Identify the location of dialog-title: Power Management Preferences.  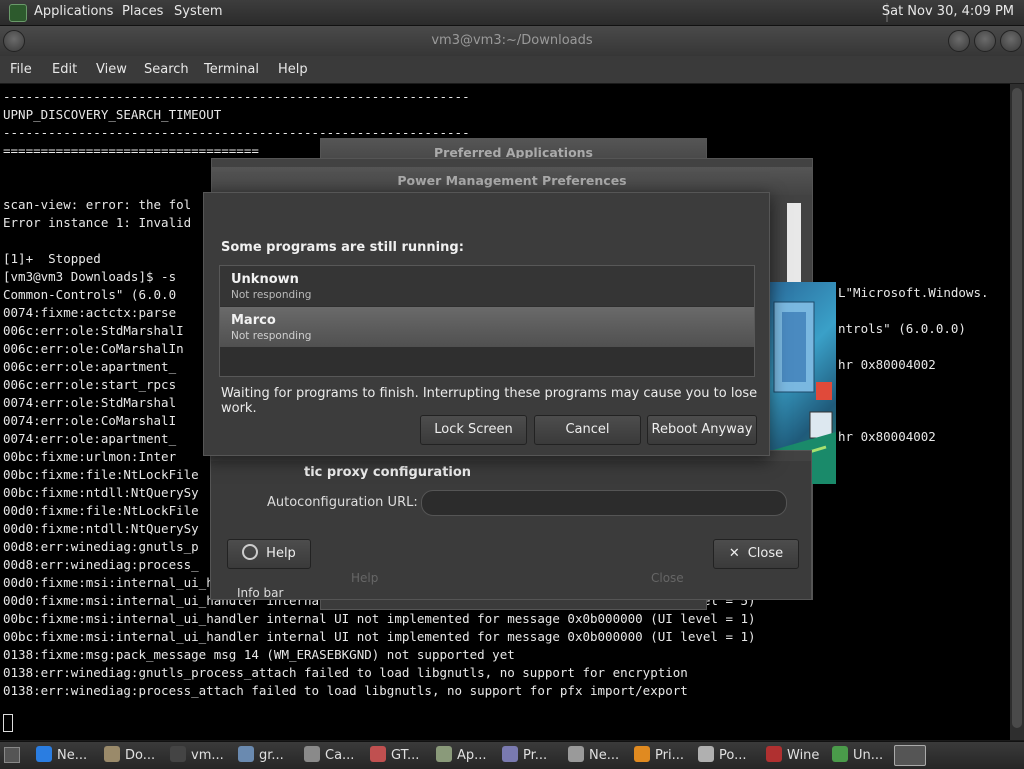
(512, 181).